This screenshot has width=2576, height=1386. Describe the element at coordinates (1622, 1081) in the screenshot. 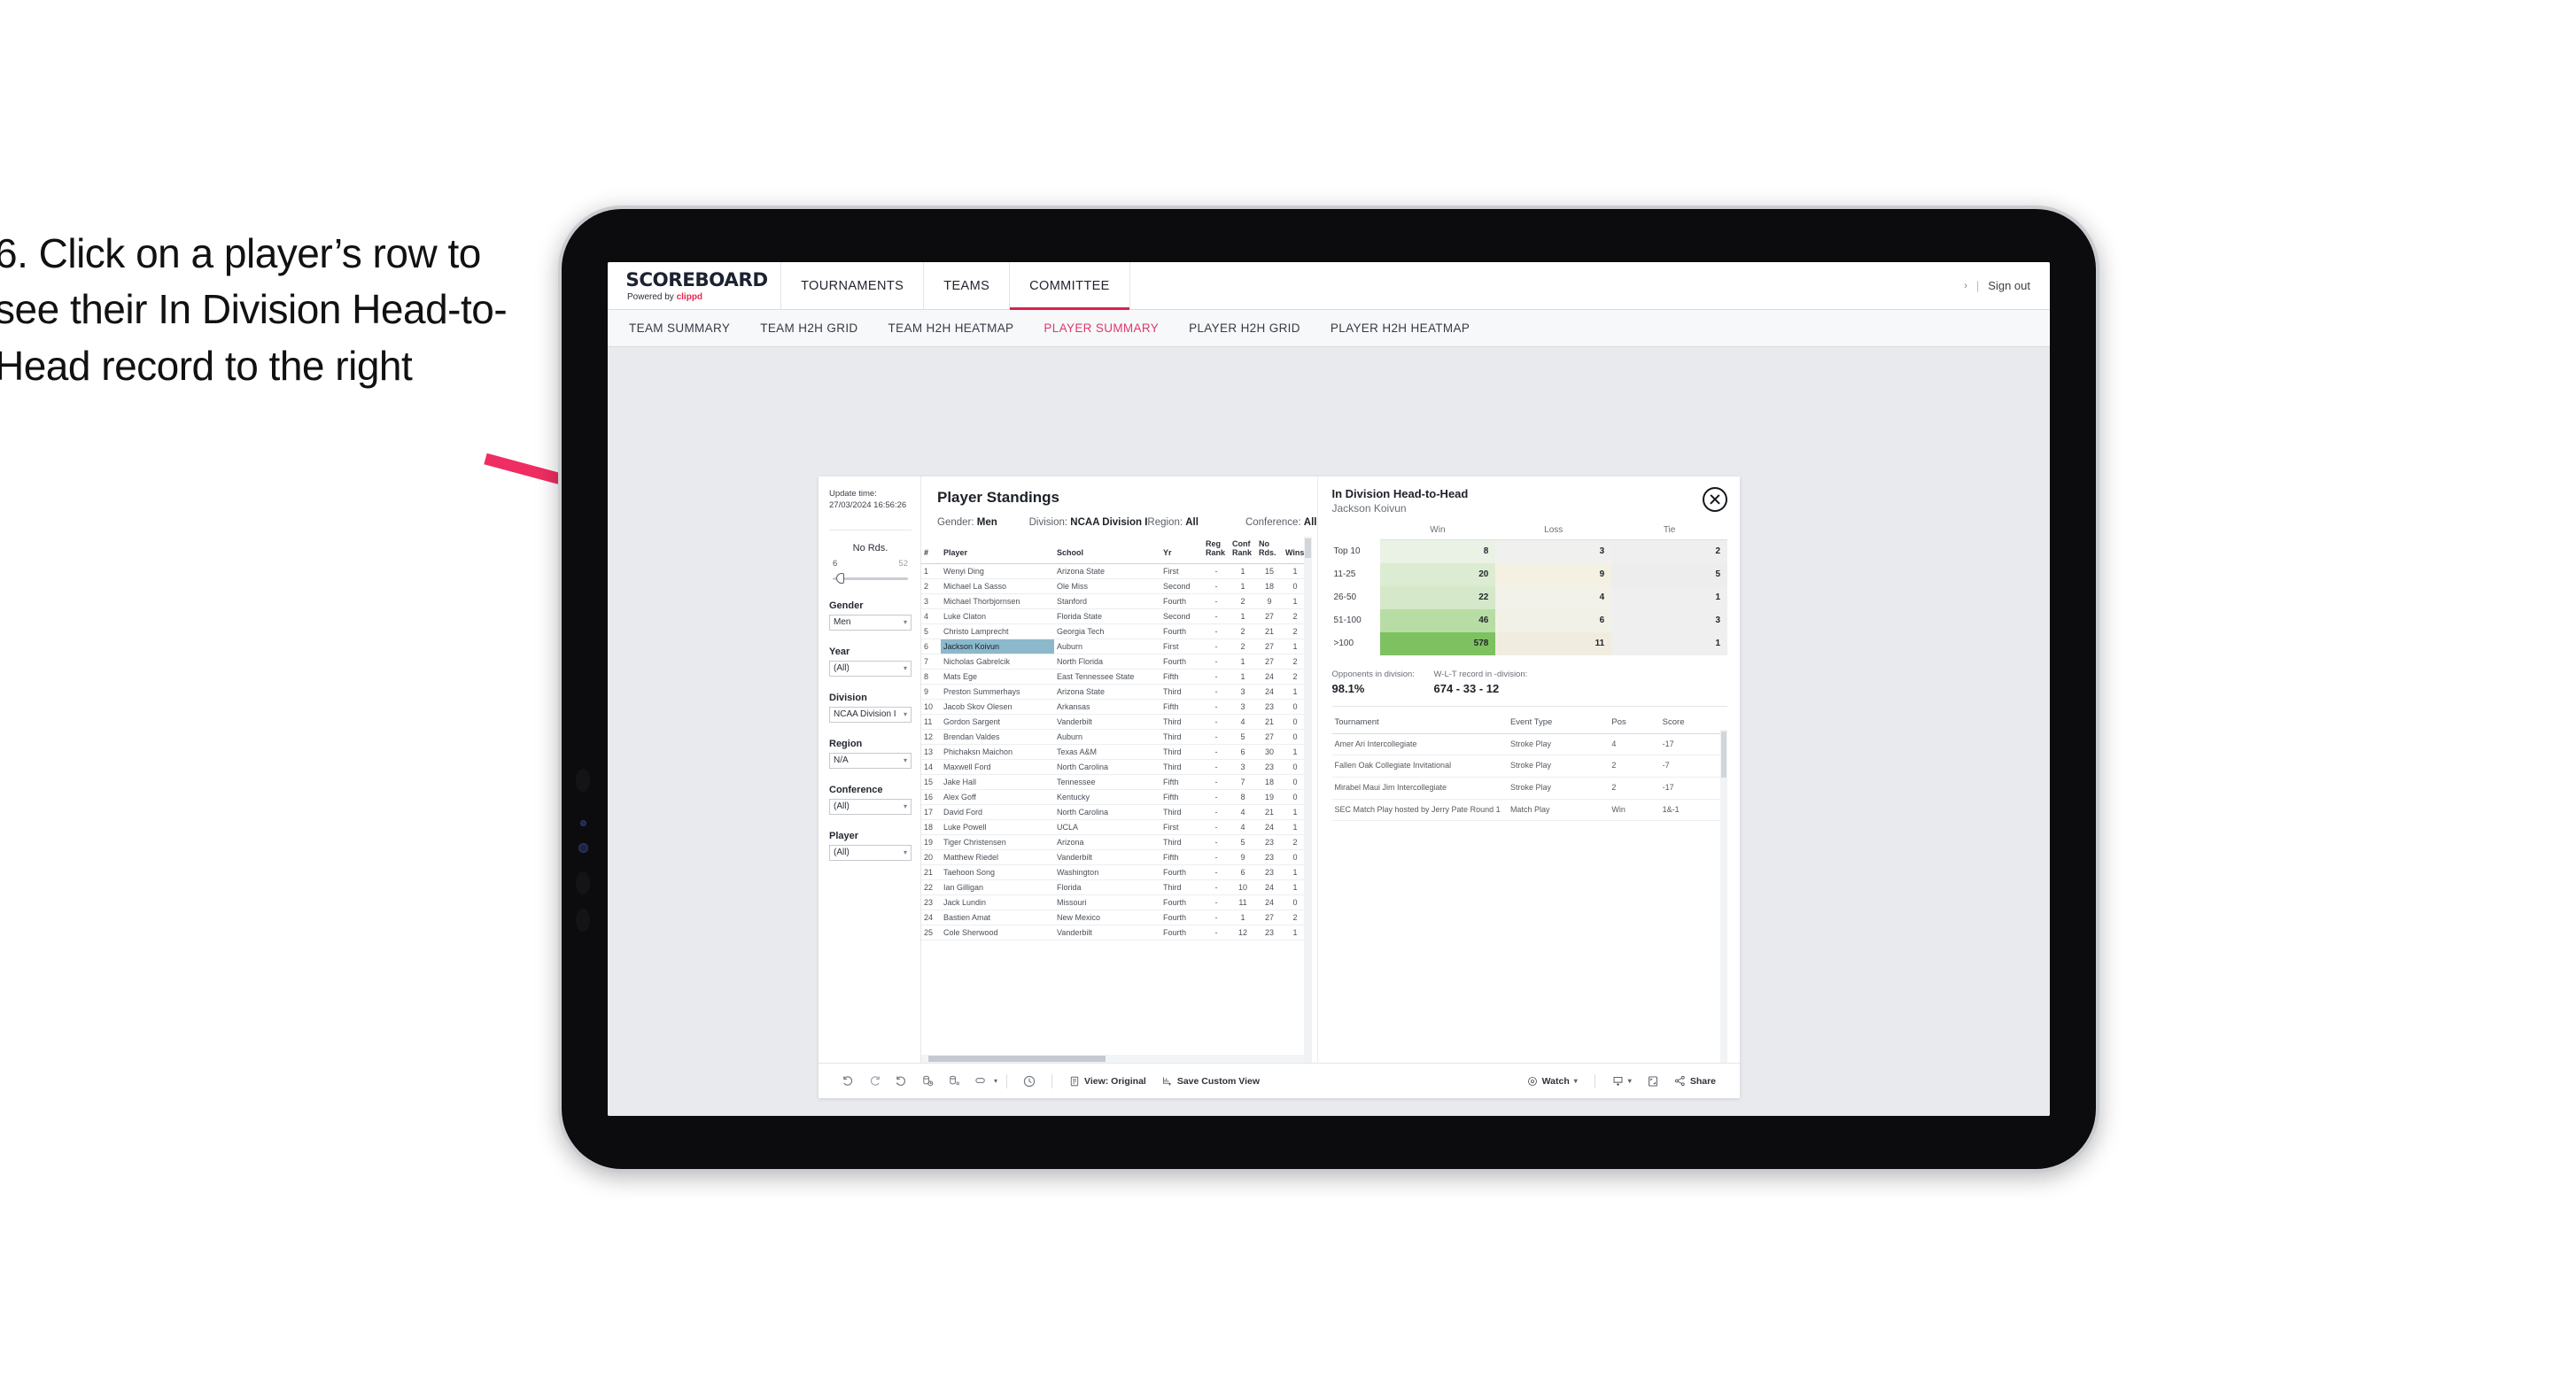

I see `download-button: ▾` at that location.